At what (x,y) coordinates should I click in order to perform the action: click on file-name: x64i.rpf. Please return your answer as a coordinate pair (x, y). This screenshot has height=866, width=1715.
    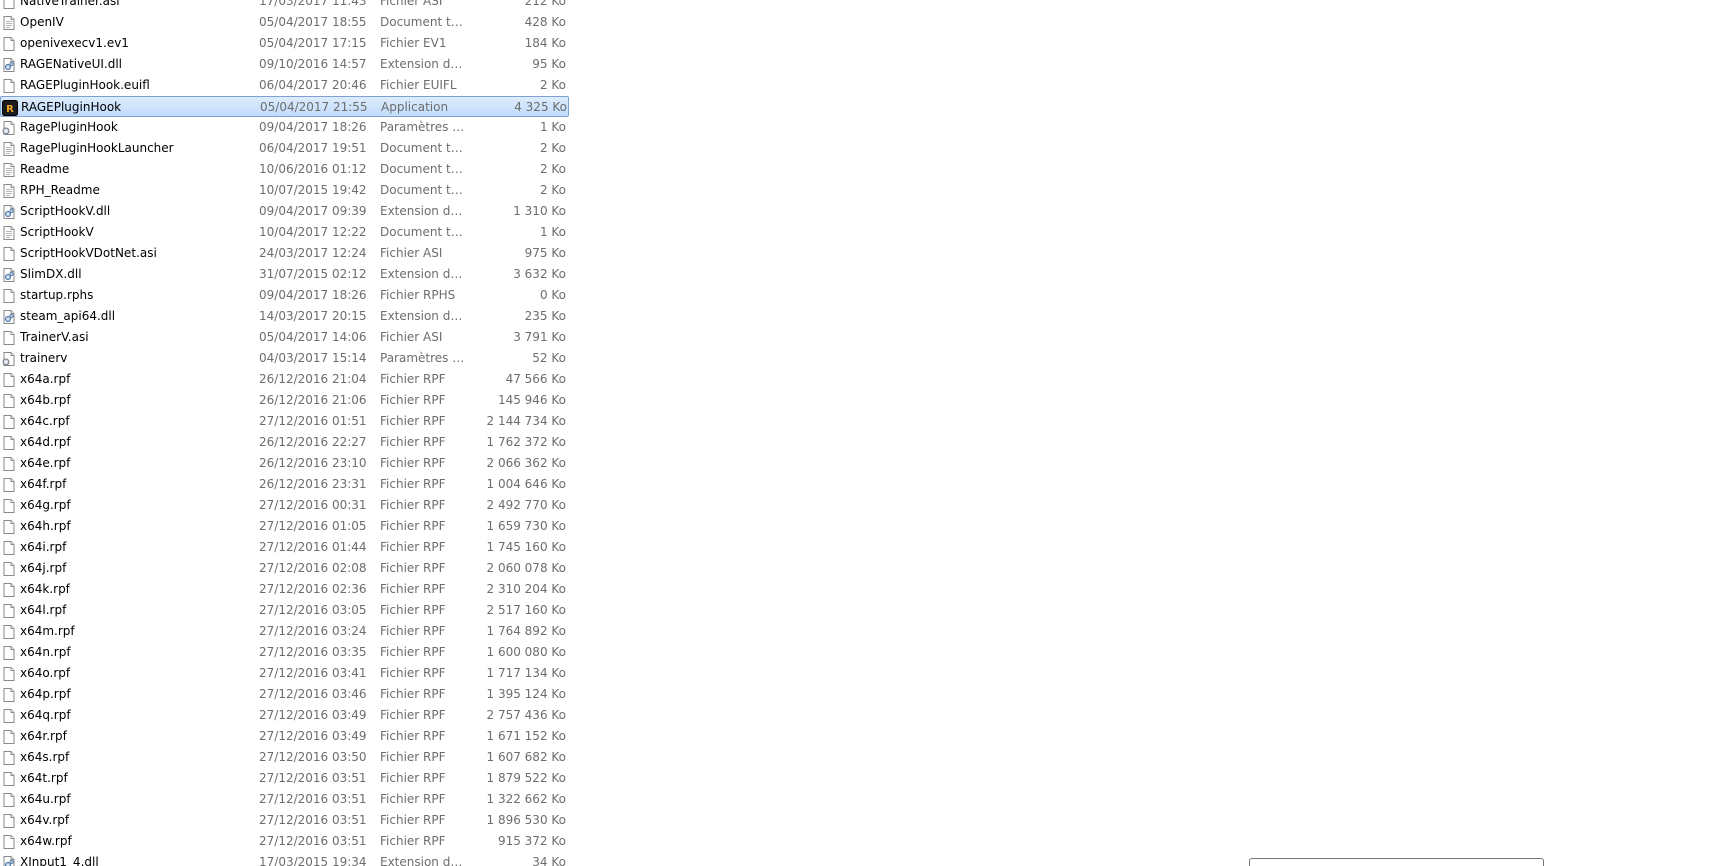
    Looking at the image, I should click on (43, 547).